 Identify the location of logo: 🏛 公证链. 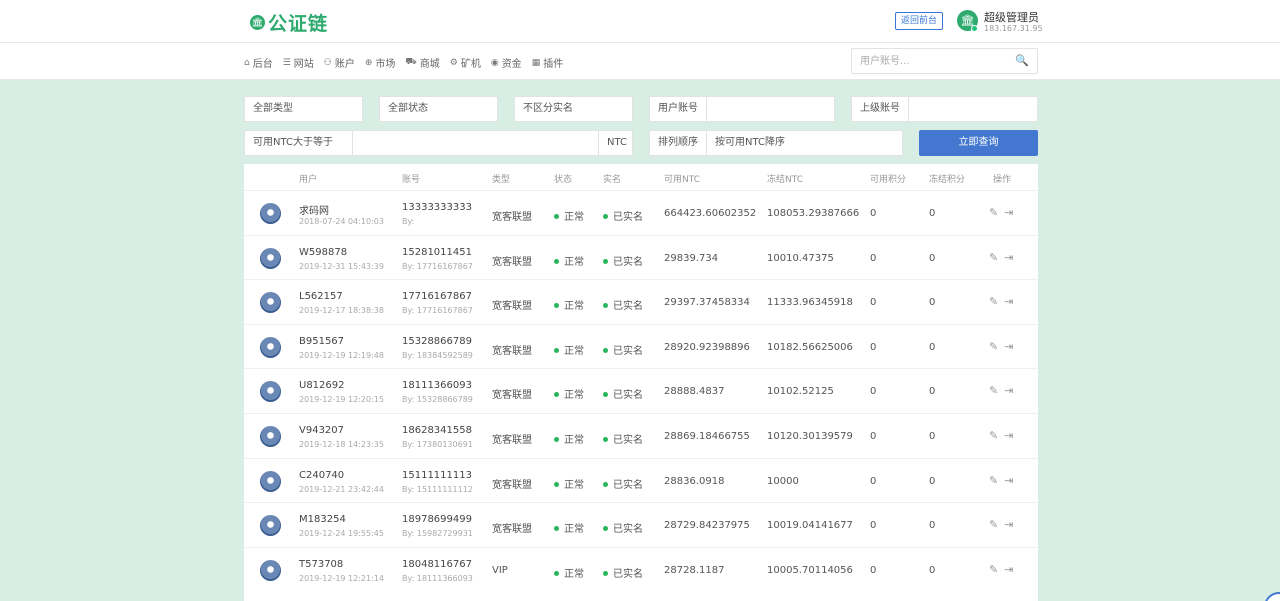
(289, 22).